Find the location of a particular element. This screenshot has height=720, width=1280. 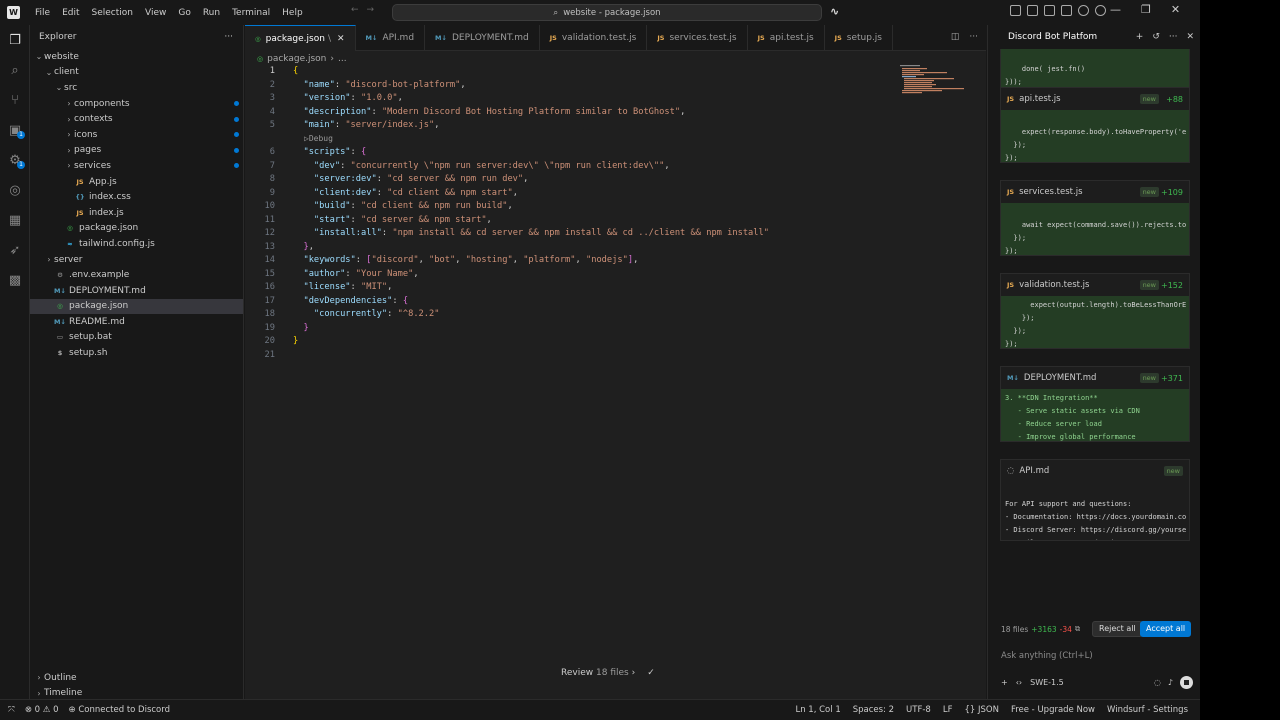

problems-indicator: ⊗ 0 ⚠ 0 is located at coordinates (42, 710).